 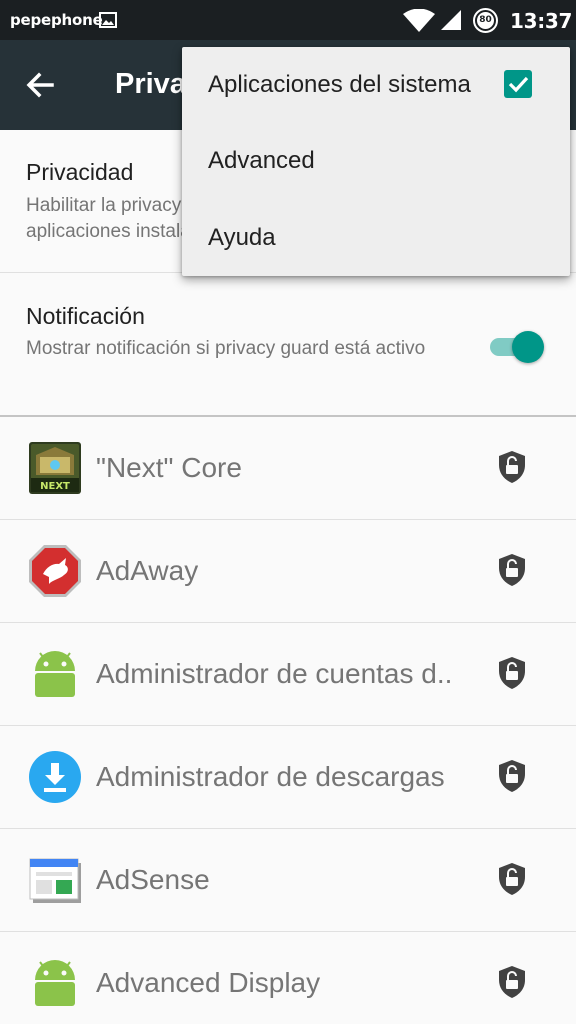 I want to click on app-name: Administrador de cuentas d.., so click(x=274, y=673).